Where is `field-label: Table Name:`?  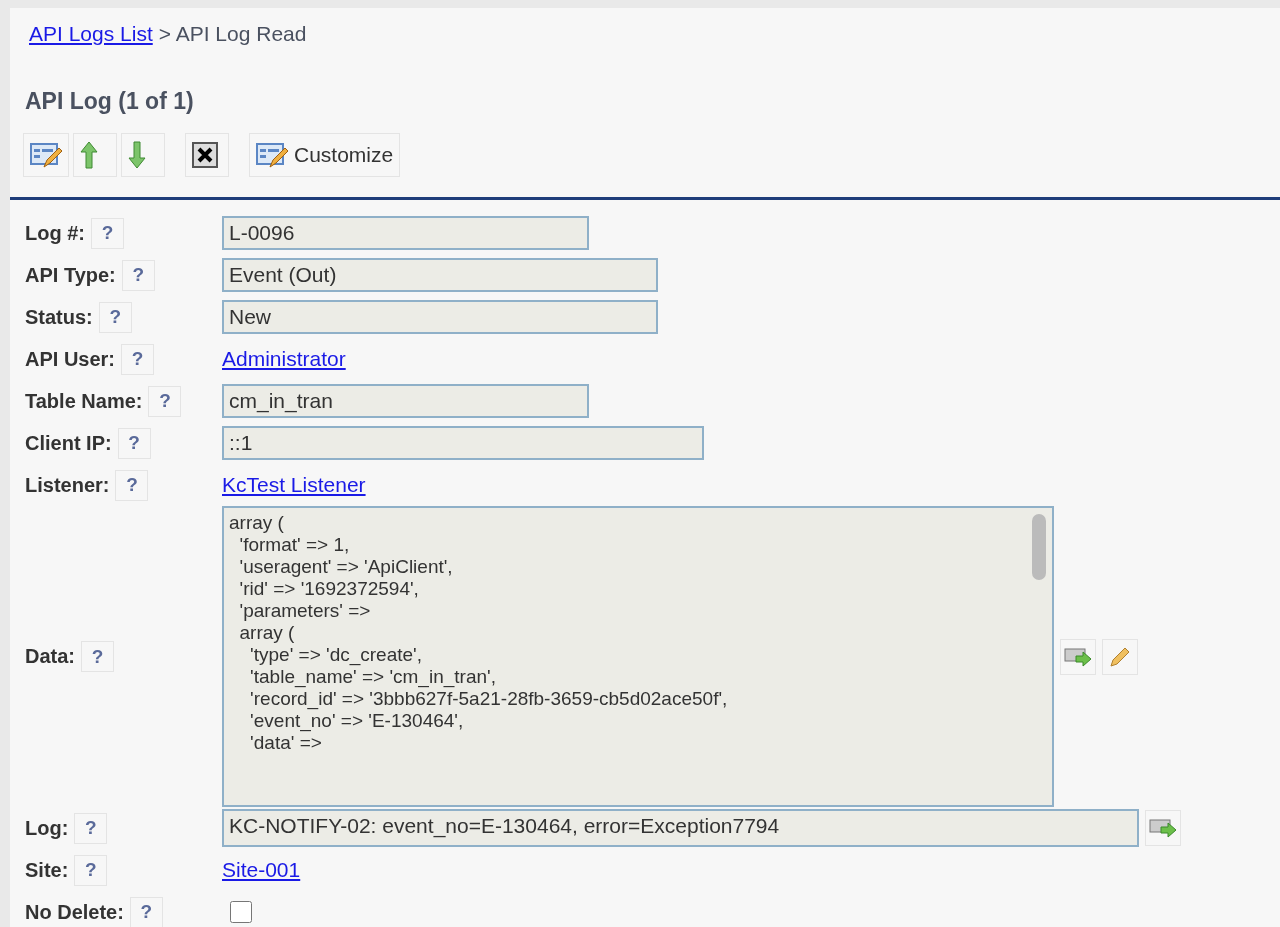
field-label: Table Name: is located at coordinates (84, 401).